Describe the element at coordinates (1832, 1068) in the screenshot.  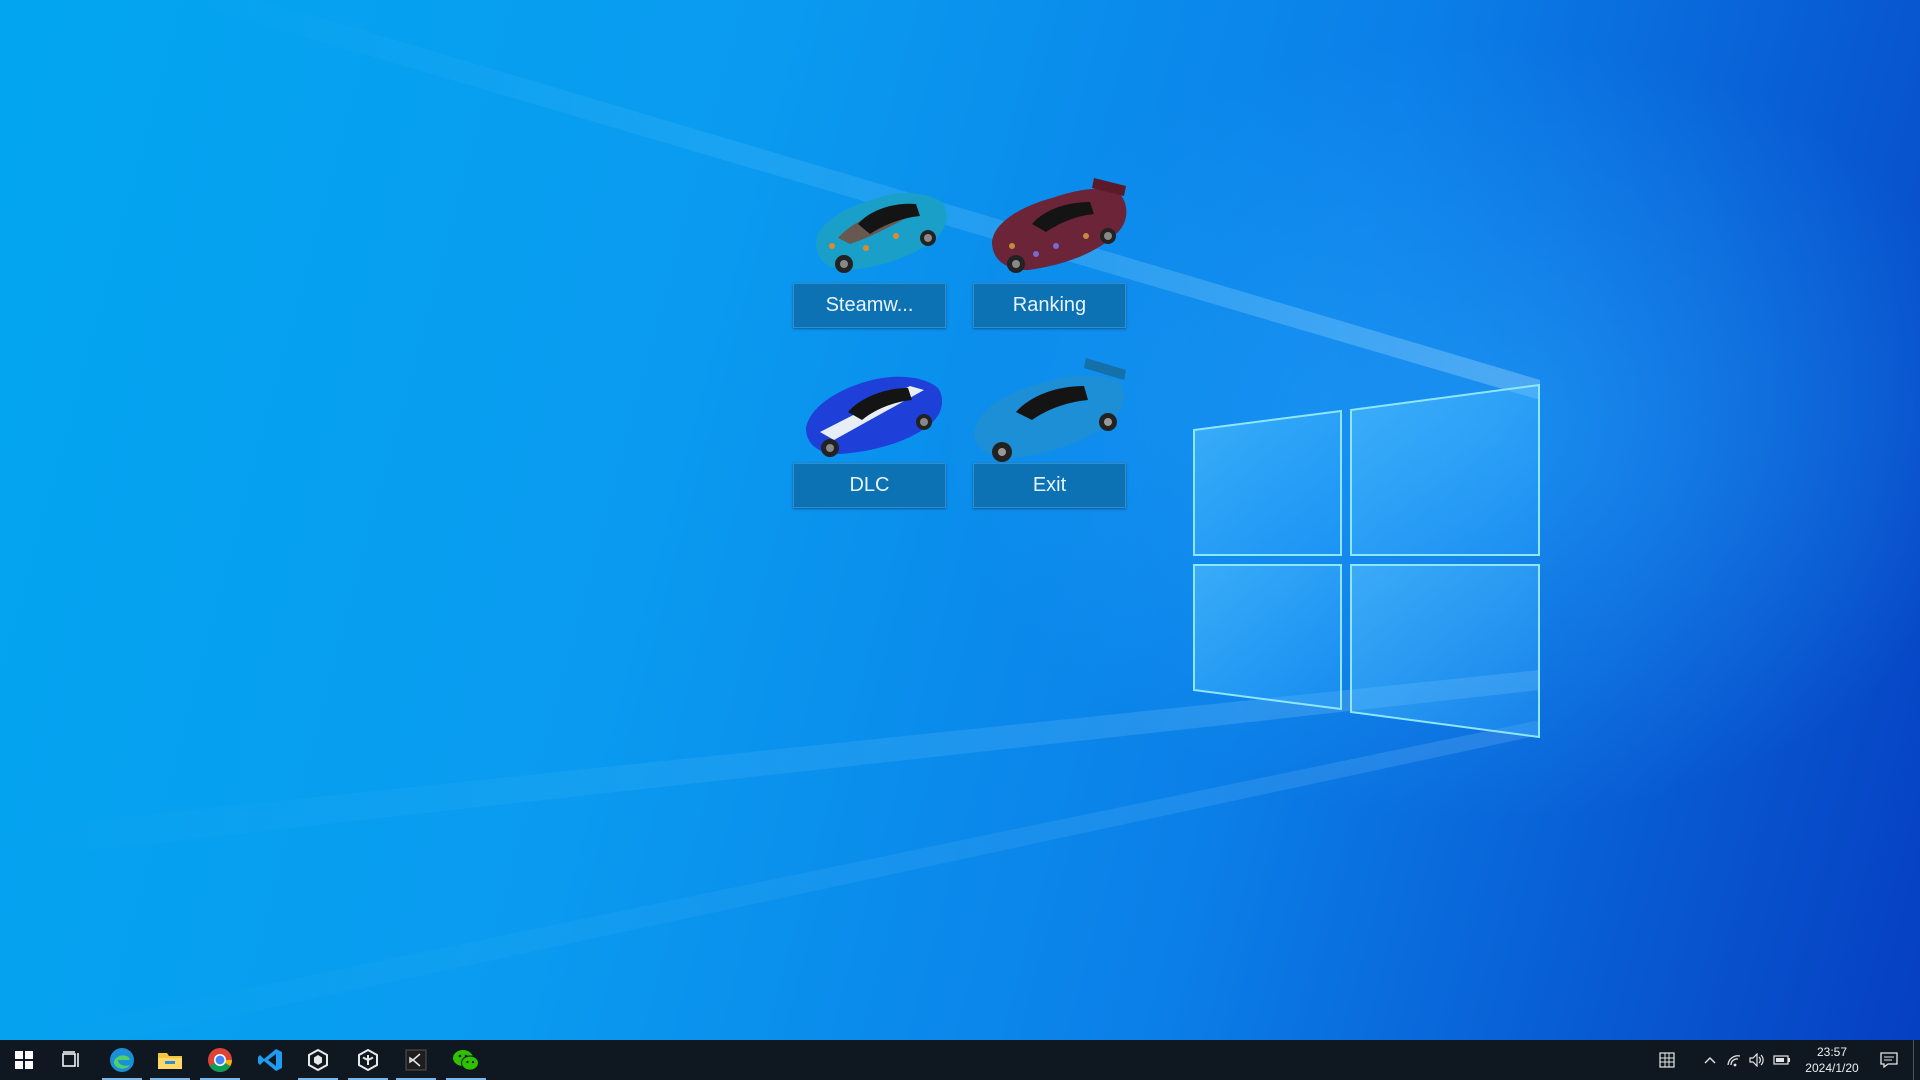
I see `clock-date: 2024/1/20` at that location.